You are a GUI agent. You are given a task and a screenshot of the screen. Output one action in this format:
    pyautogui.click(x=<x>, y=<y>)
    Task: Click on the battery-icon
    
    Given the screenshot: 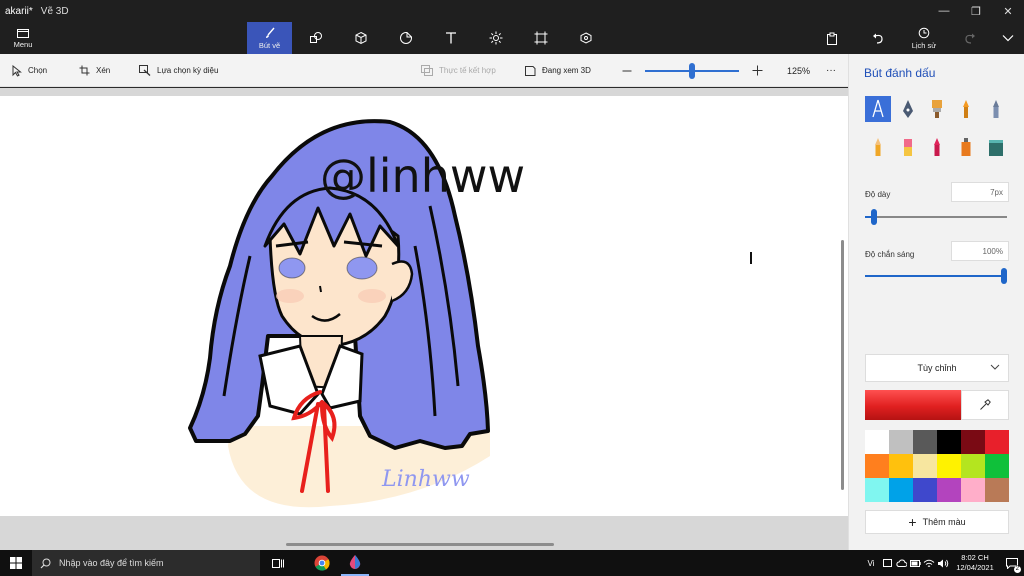 What is the action you would take?
    pyautogui.click(x=915, y=563)
    